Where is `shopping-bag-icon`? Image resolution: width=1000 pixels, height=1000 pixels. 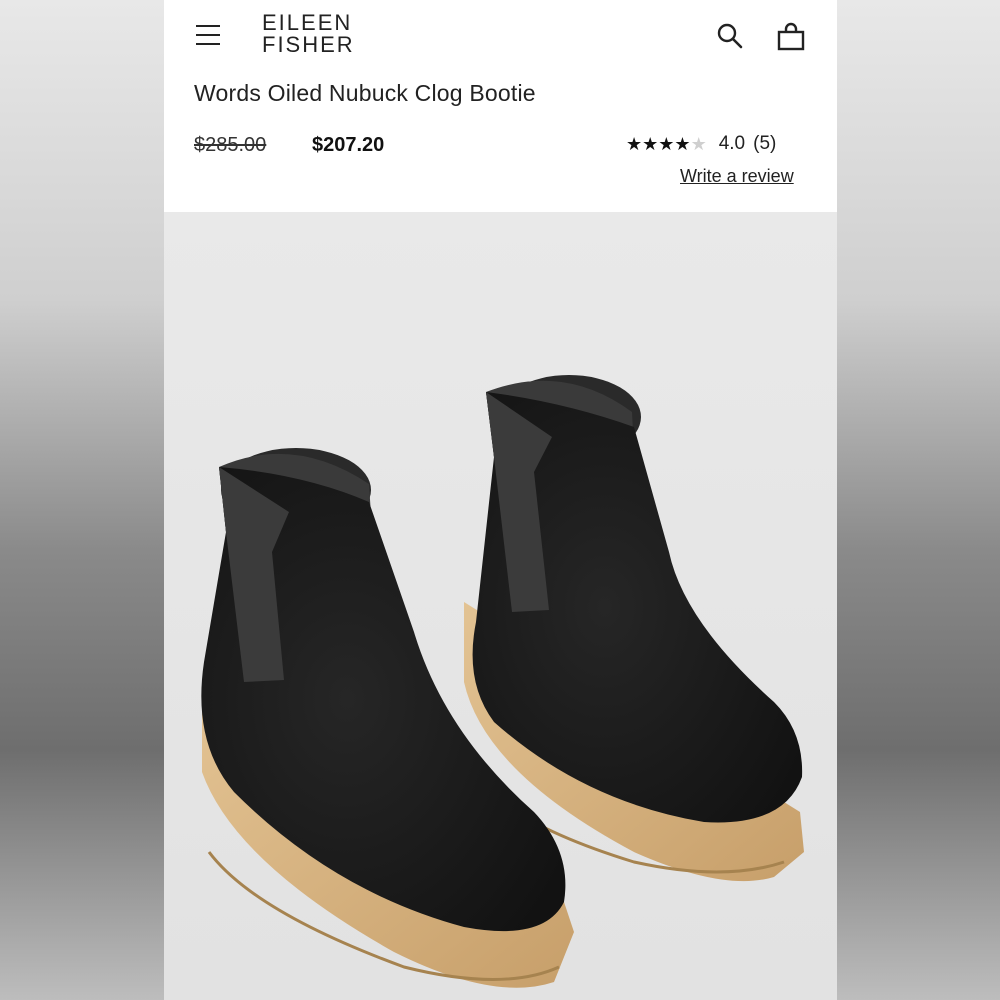 shopping-bag-icon is located at coordinates (791, 37).